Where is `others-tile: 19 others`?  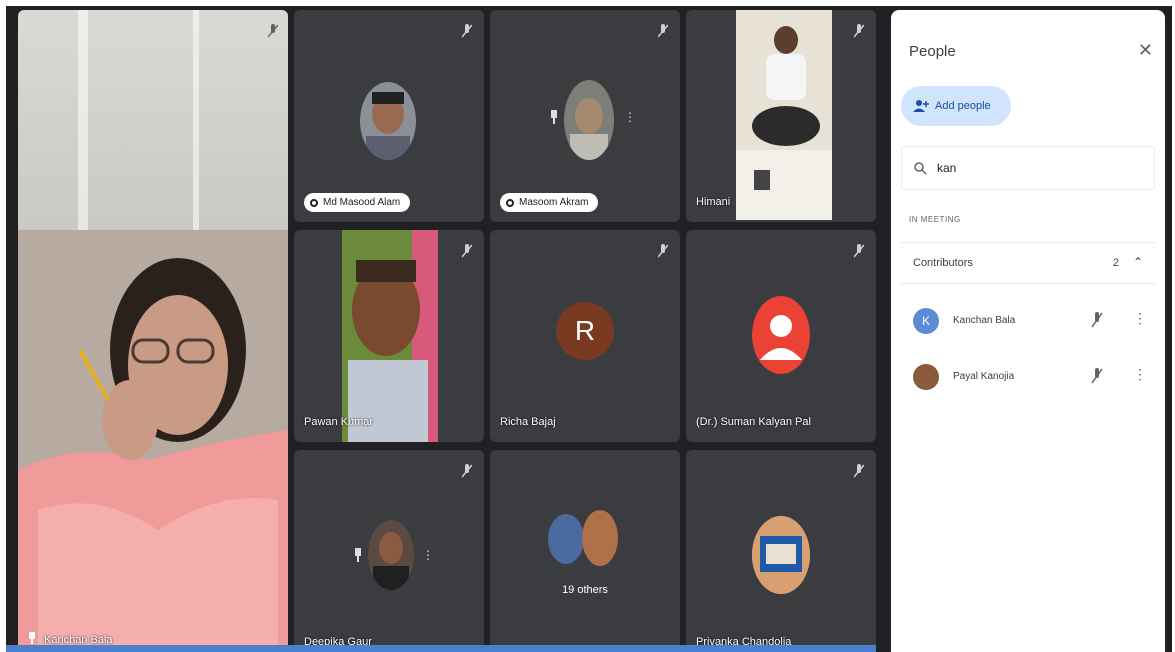
others-tile: 19 others is located at coordinates (585, 551).